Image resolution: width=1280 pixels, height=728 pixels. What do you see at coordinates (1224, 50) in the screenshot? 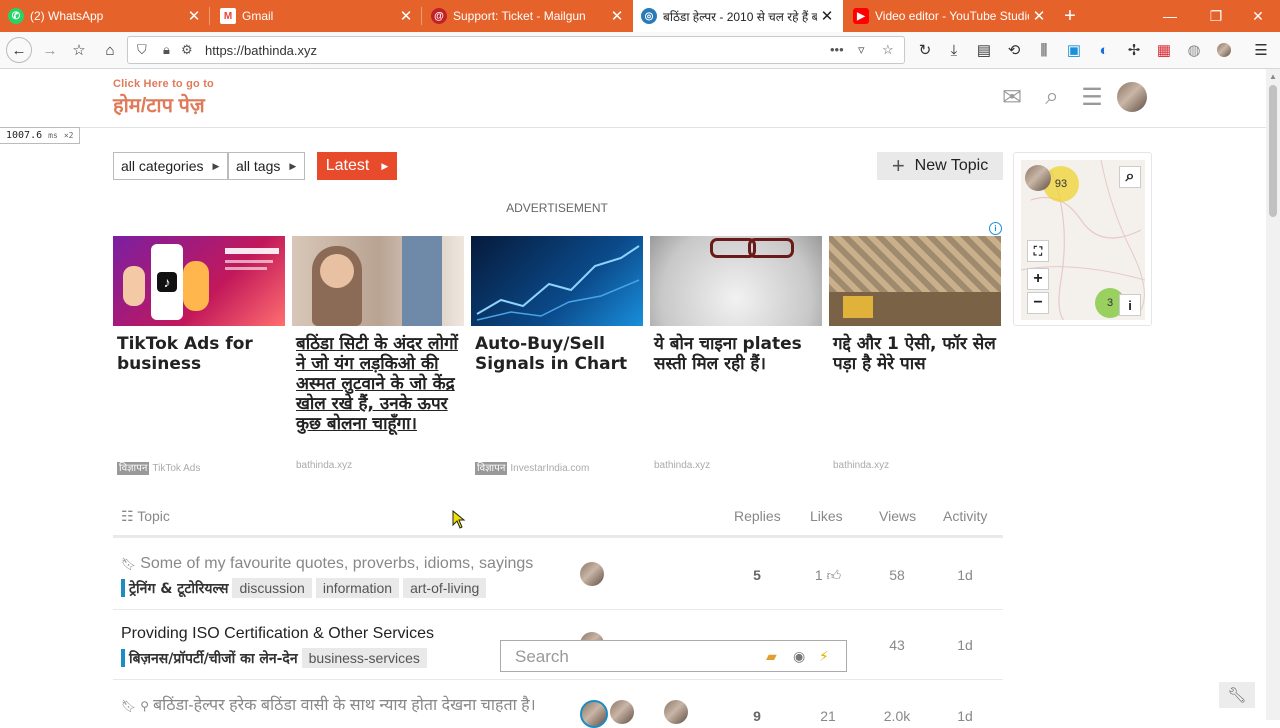
I see `account-avatar-icon` at bounding box center [1224, 50].